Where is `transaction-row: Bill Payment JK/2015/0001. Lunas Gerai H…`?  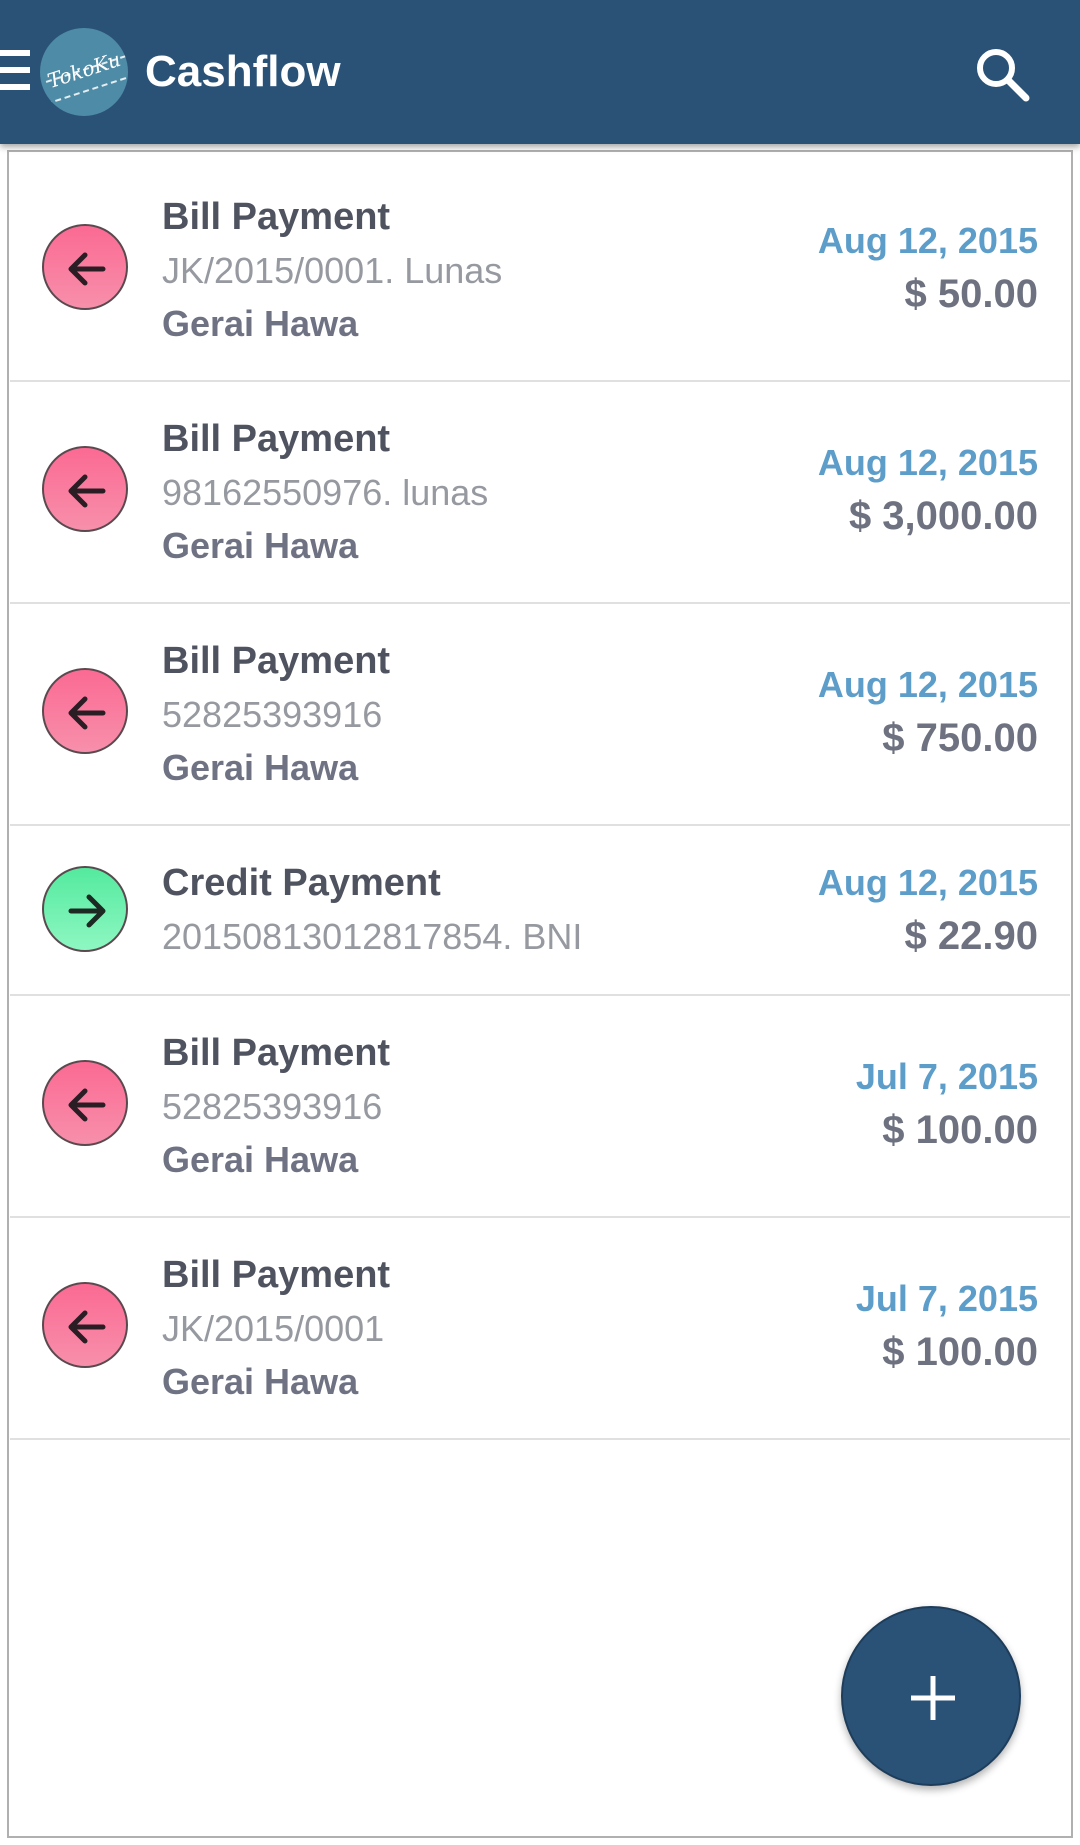
transaction-row: Bill Payment JK/2015/0001. Lunas Gerai H… is located at coordinates (540, 270).